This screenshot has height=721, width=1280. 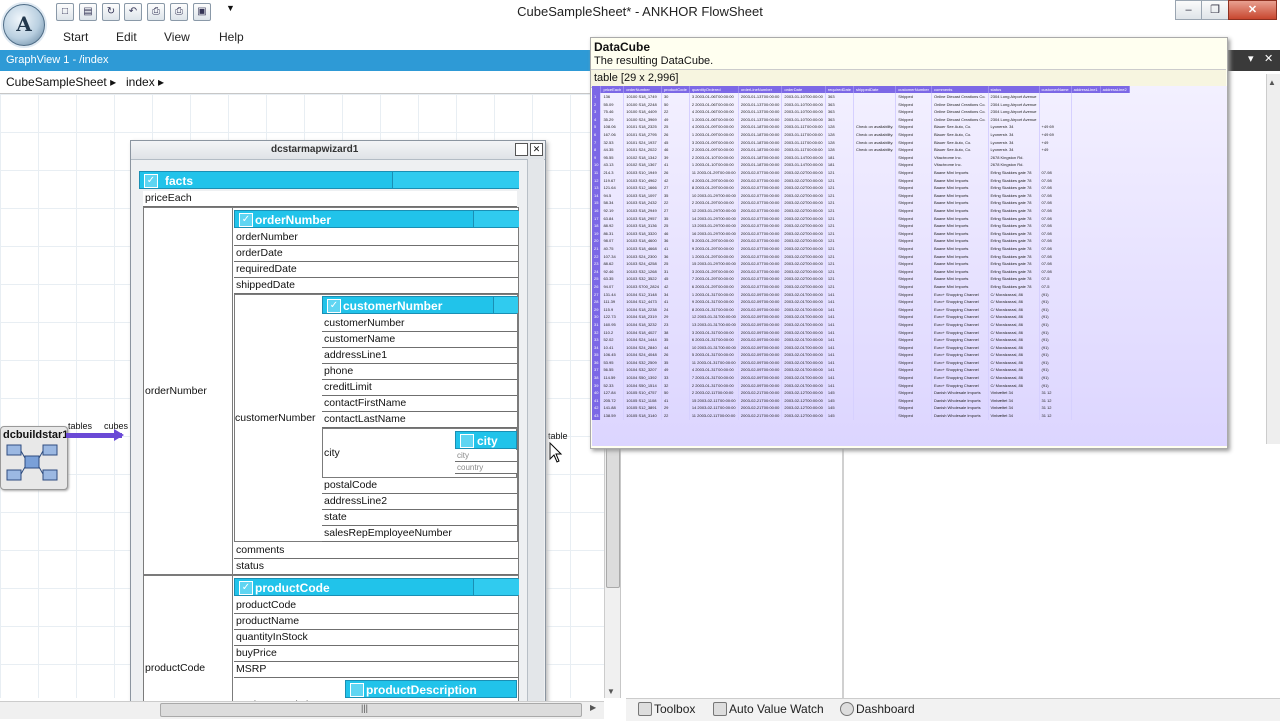 What do you see at coordinates (431, 689) in the screenshot?
I see `productDescription-header: productDescription` at bounding box center [431, 689].